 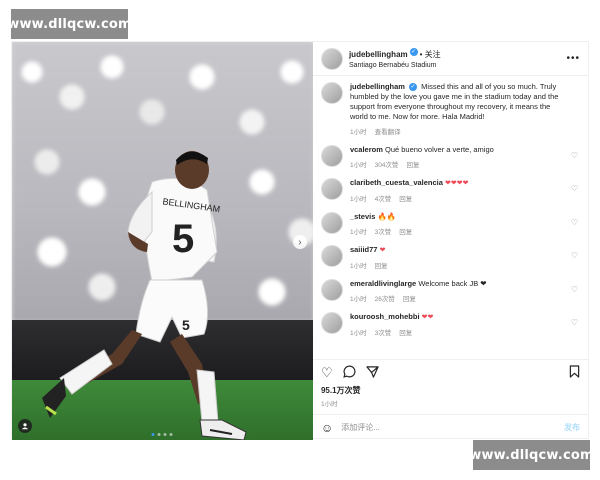 What do you see at coordinates (439, 149) in the screenshot?
I see `comment-text: Qué bueno volver a verte, amigo` at bounding box center [439, 149].